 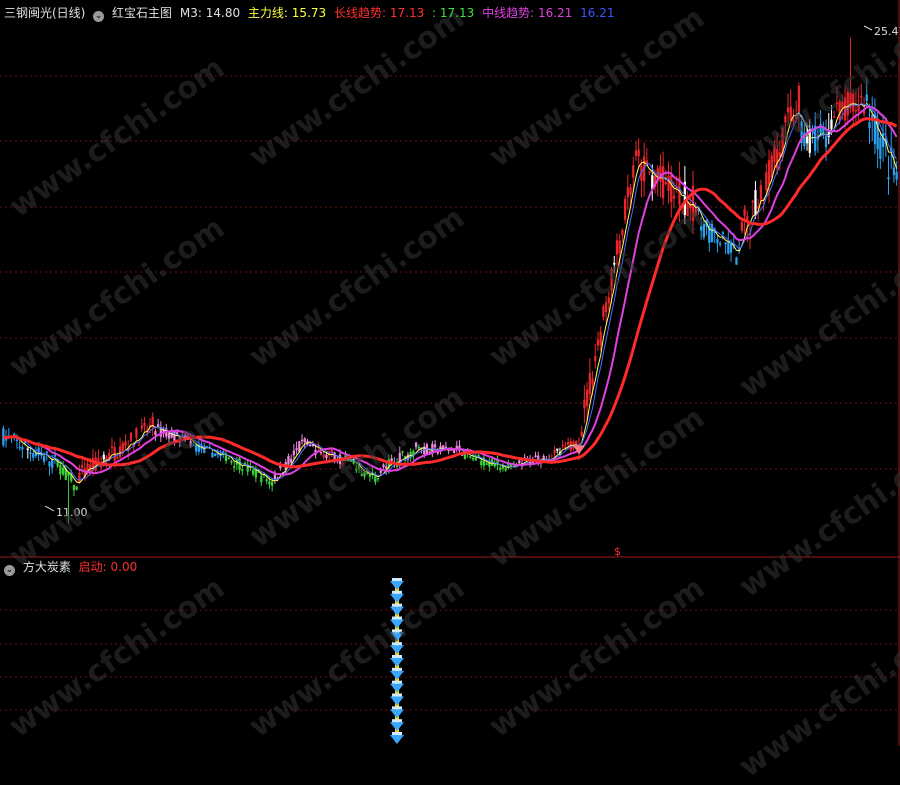 What do you see at coordinates (555, 13) in the screenshot?
I see `mid-trend-value: 16.21` at bounding box center [555, 13].